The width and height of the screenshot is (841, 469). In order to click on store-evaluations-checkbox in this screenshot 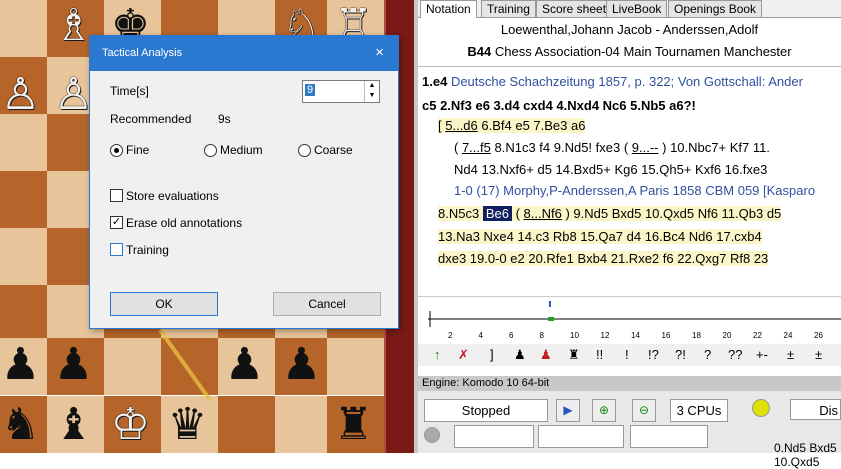, I will do `click(116, 195)`.